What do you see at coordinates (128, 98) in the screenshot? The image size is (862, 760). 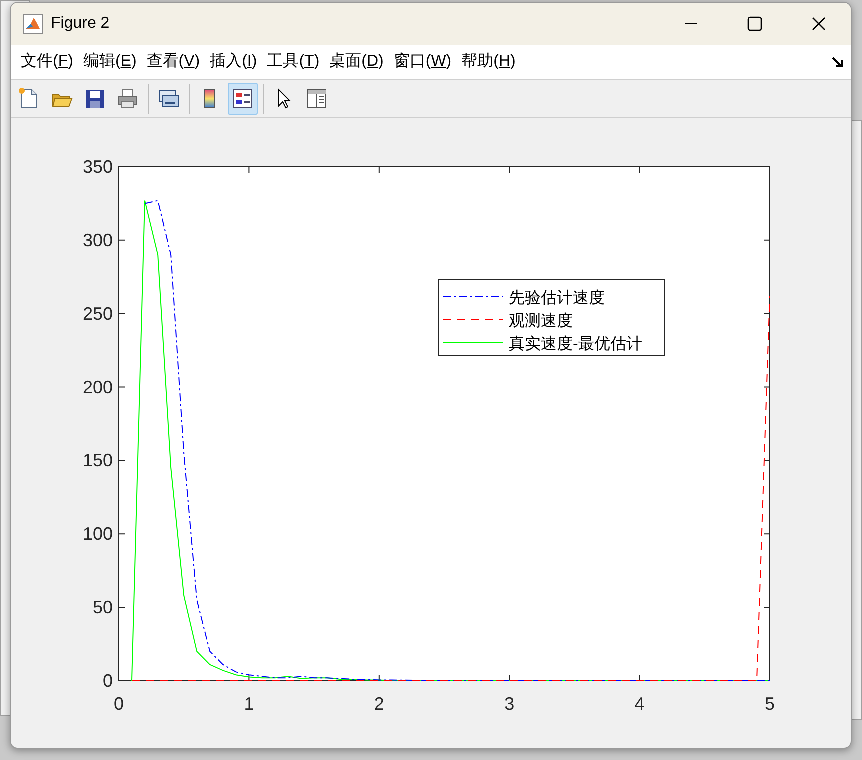 I see `printer-icon` at bounding box center [128, 98].